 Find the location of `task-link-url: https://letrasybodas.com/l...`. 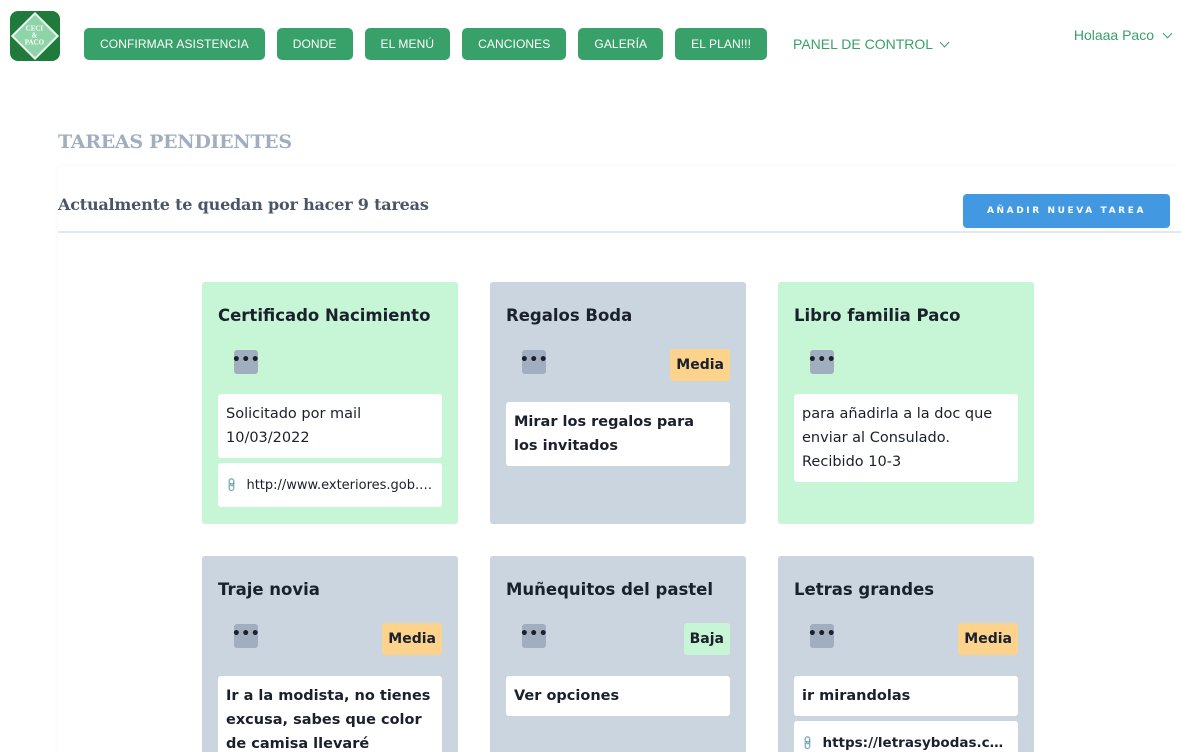

task-link-url: https://letrasybodas.com/l... is located at coordinates (916, 743).